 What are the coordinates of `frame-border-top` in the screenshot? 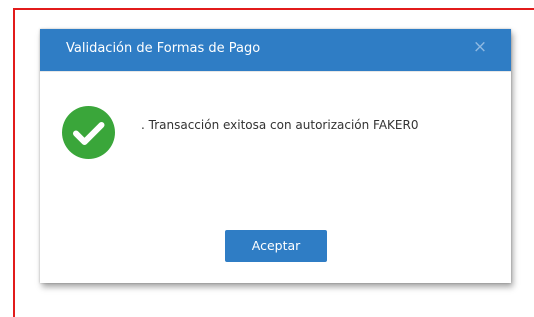 It's located at (274, 9).